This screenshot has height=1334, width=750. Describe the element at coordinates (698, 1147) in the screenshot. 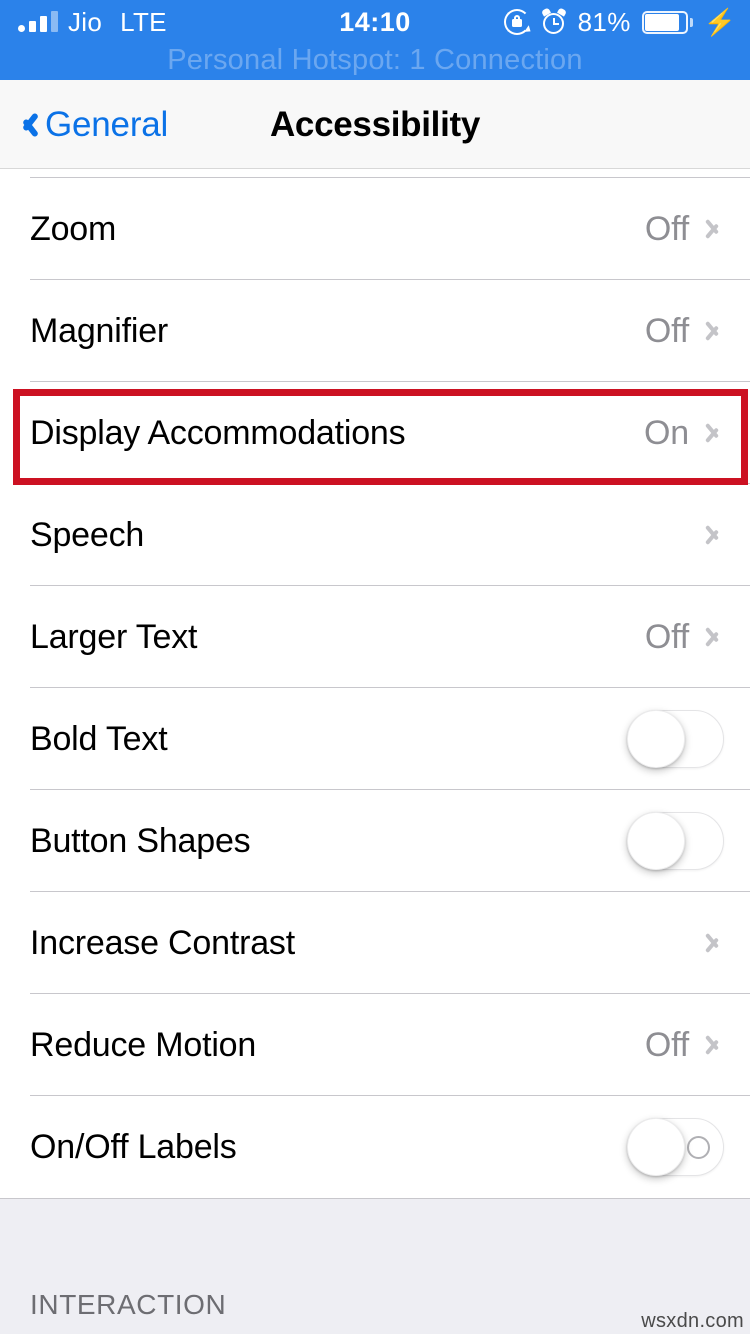

I see `off-label-circle-icon` at that location.